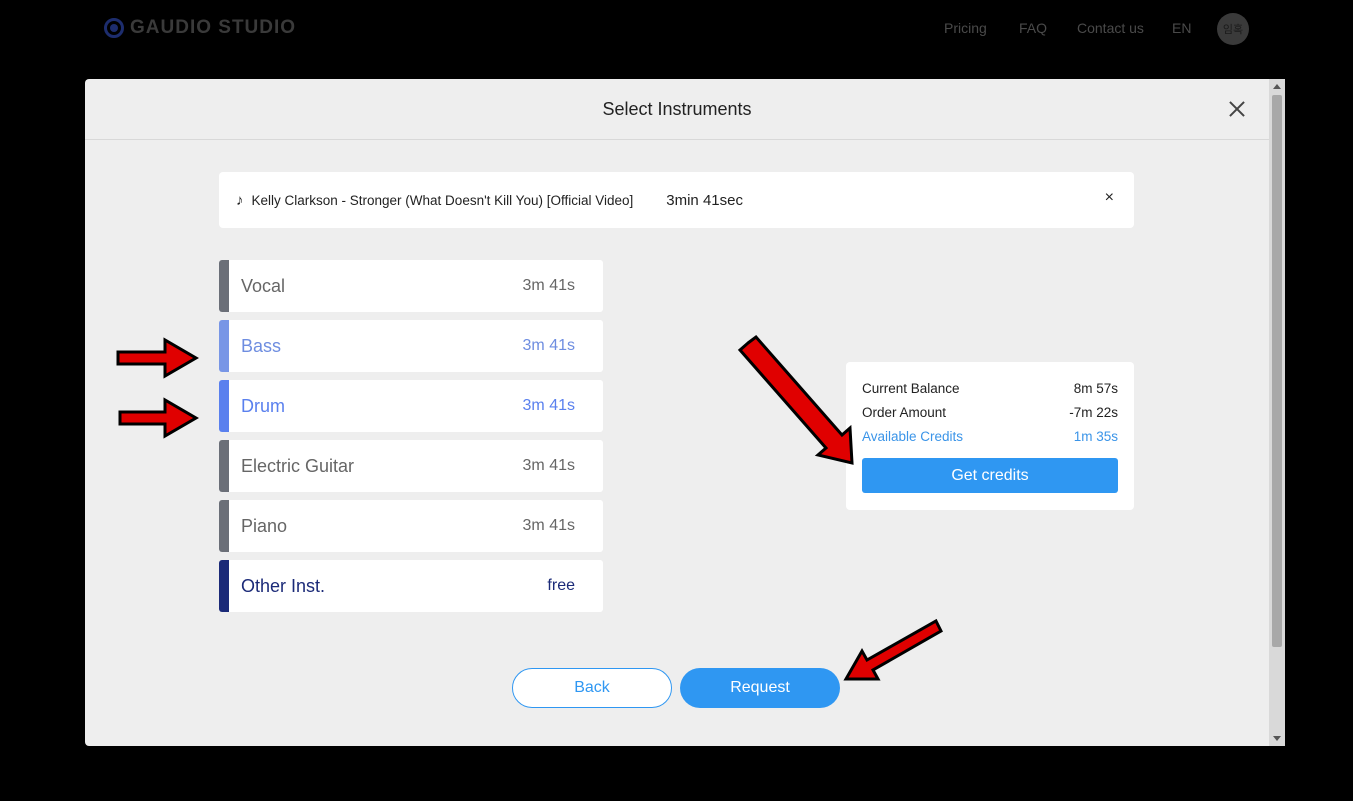  I want to click on instrument-option-bass: Bass 3m 41s, so click(411, 346).